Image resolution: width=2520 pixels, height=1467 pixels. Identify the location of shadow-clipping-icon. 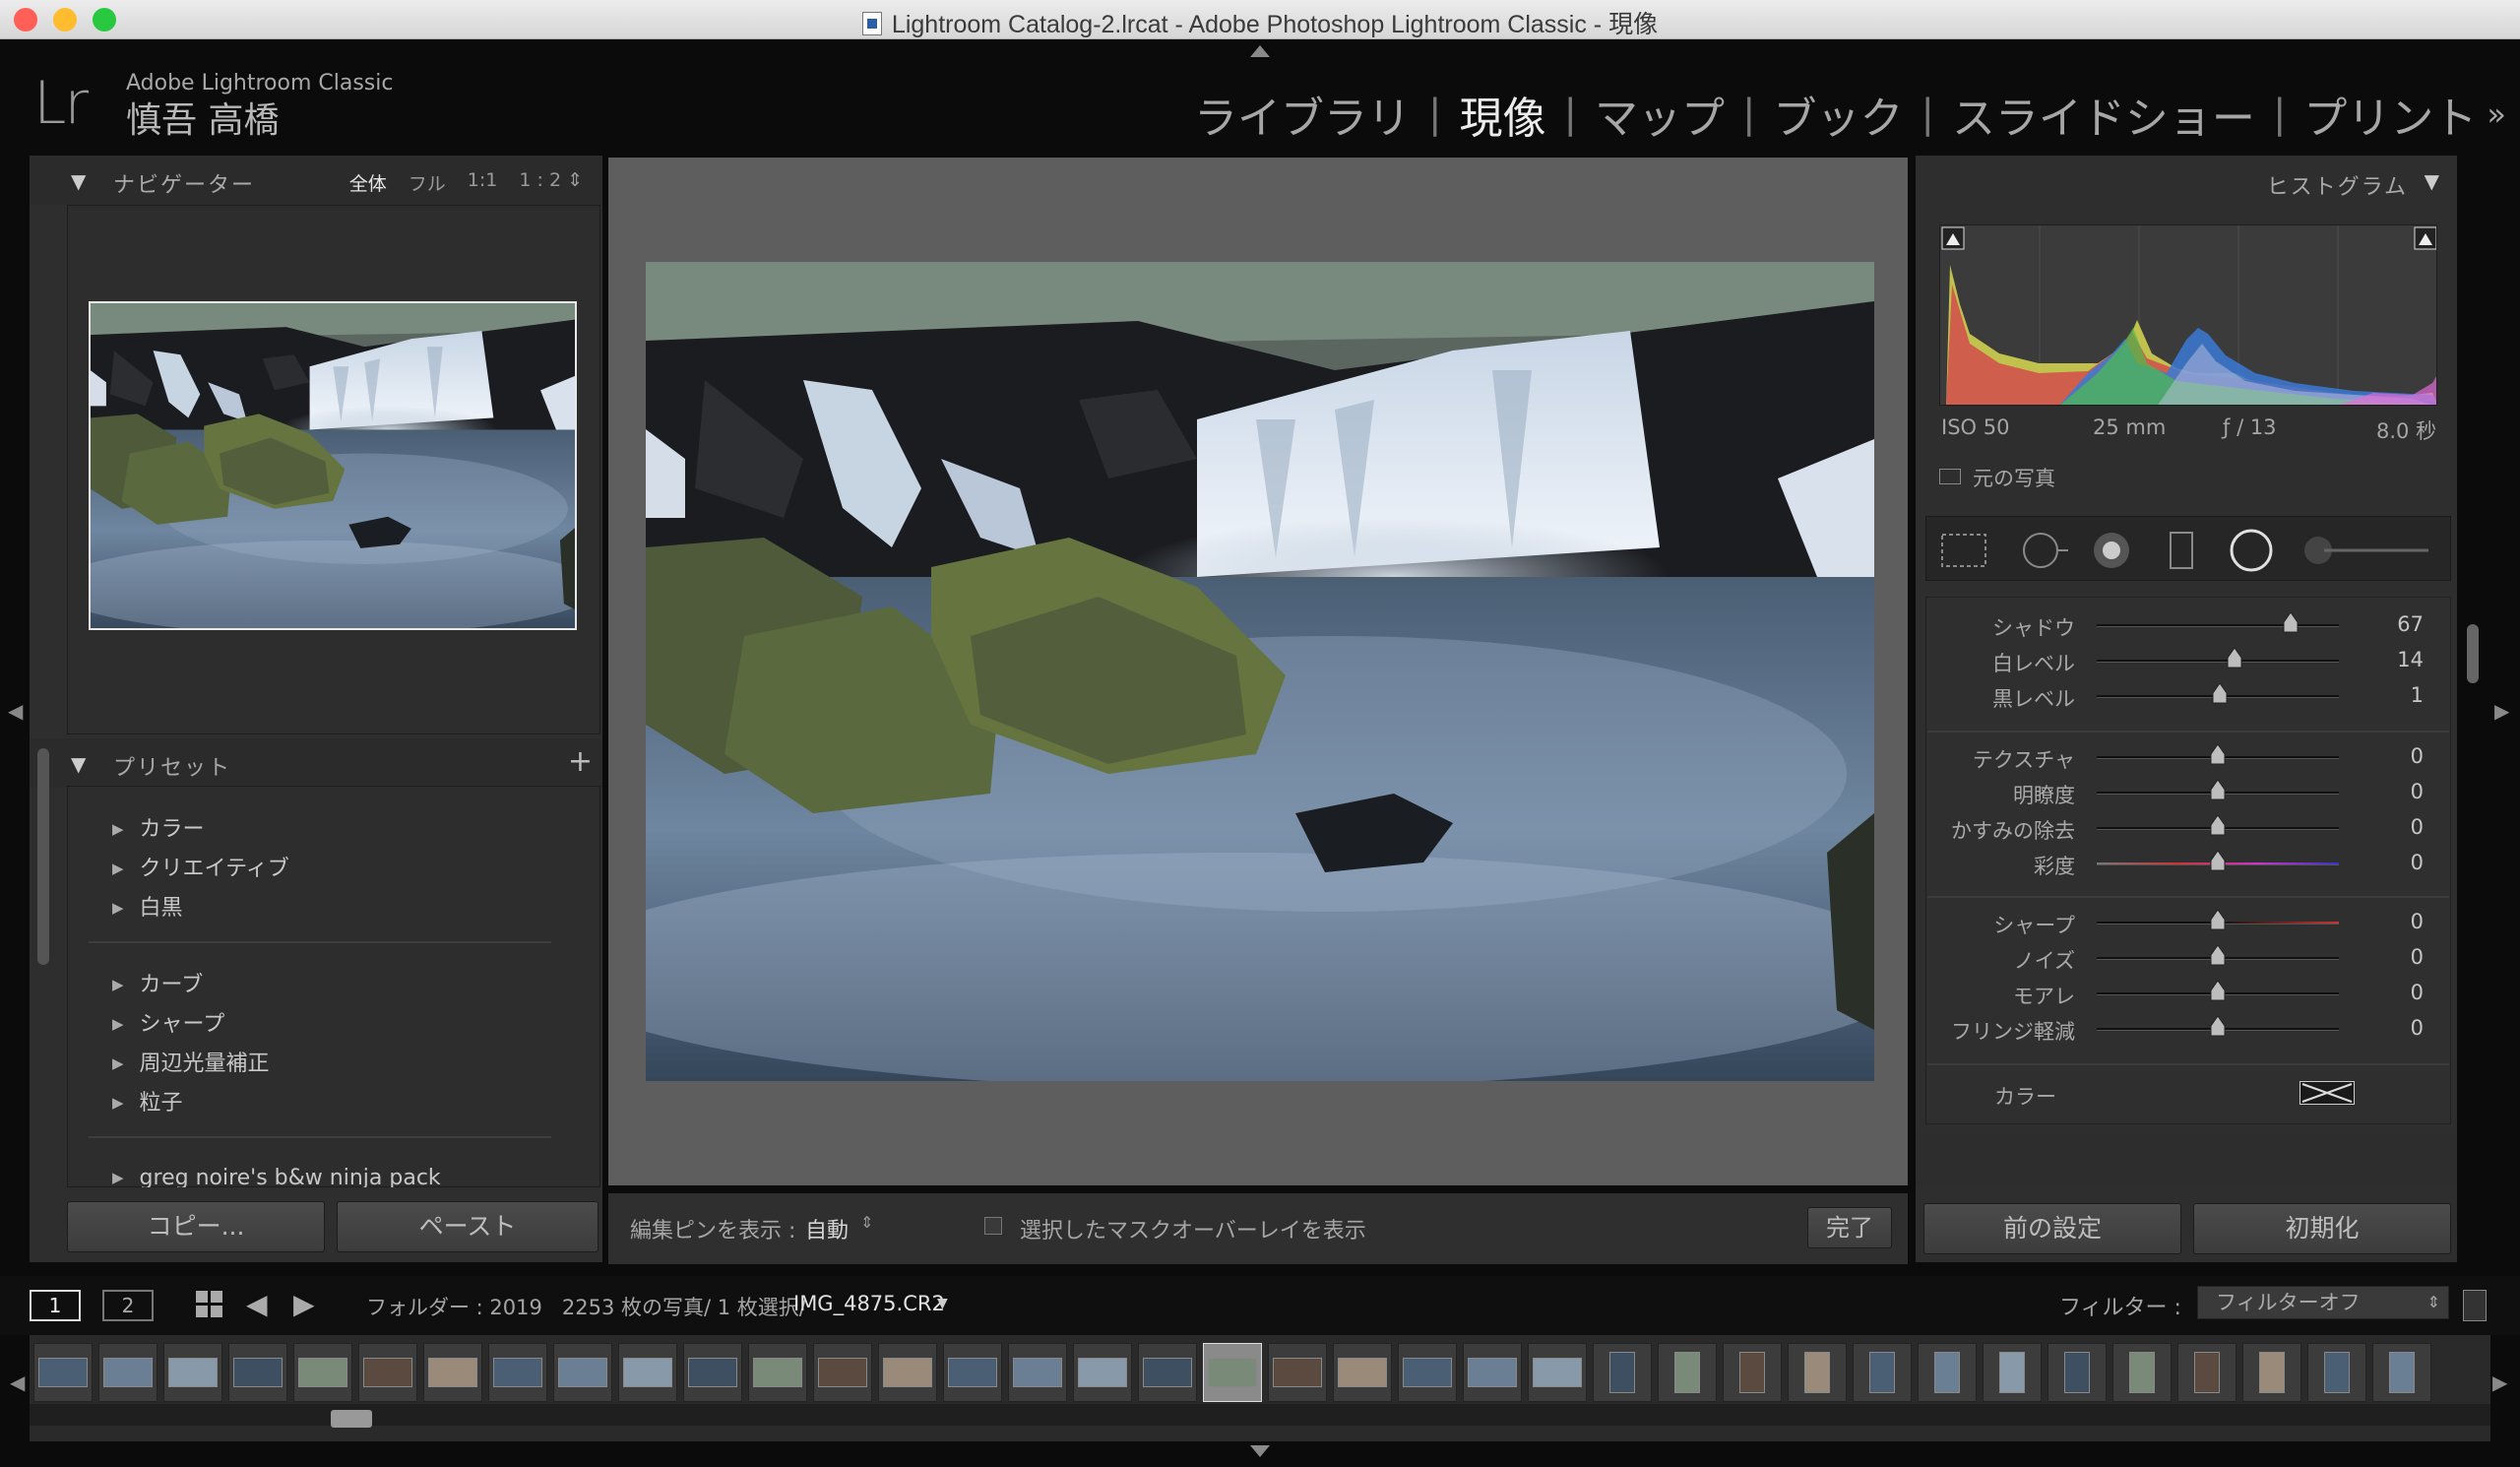
(1952, 235).